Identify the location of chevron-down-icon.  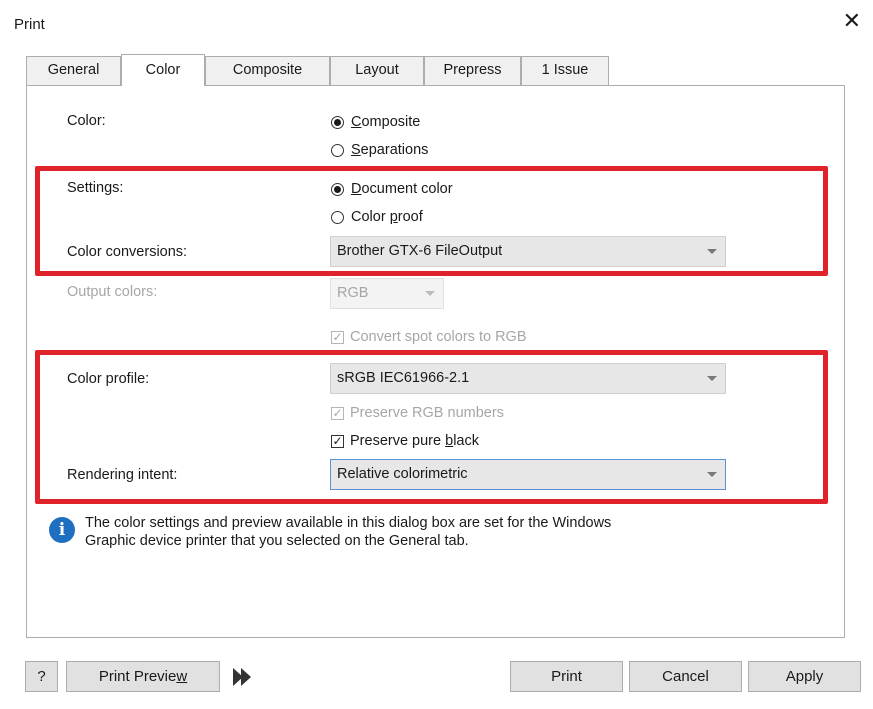
(430, 293).